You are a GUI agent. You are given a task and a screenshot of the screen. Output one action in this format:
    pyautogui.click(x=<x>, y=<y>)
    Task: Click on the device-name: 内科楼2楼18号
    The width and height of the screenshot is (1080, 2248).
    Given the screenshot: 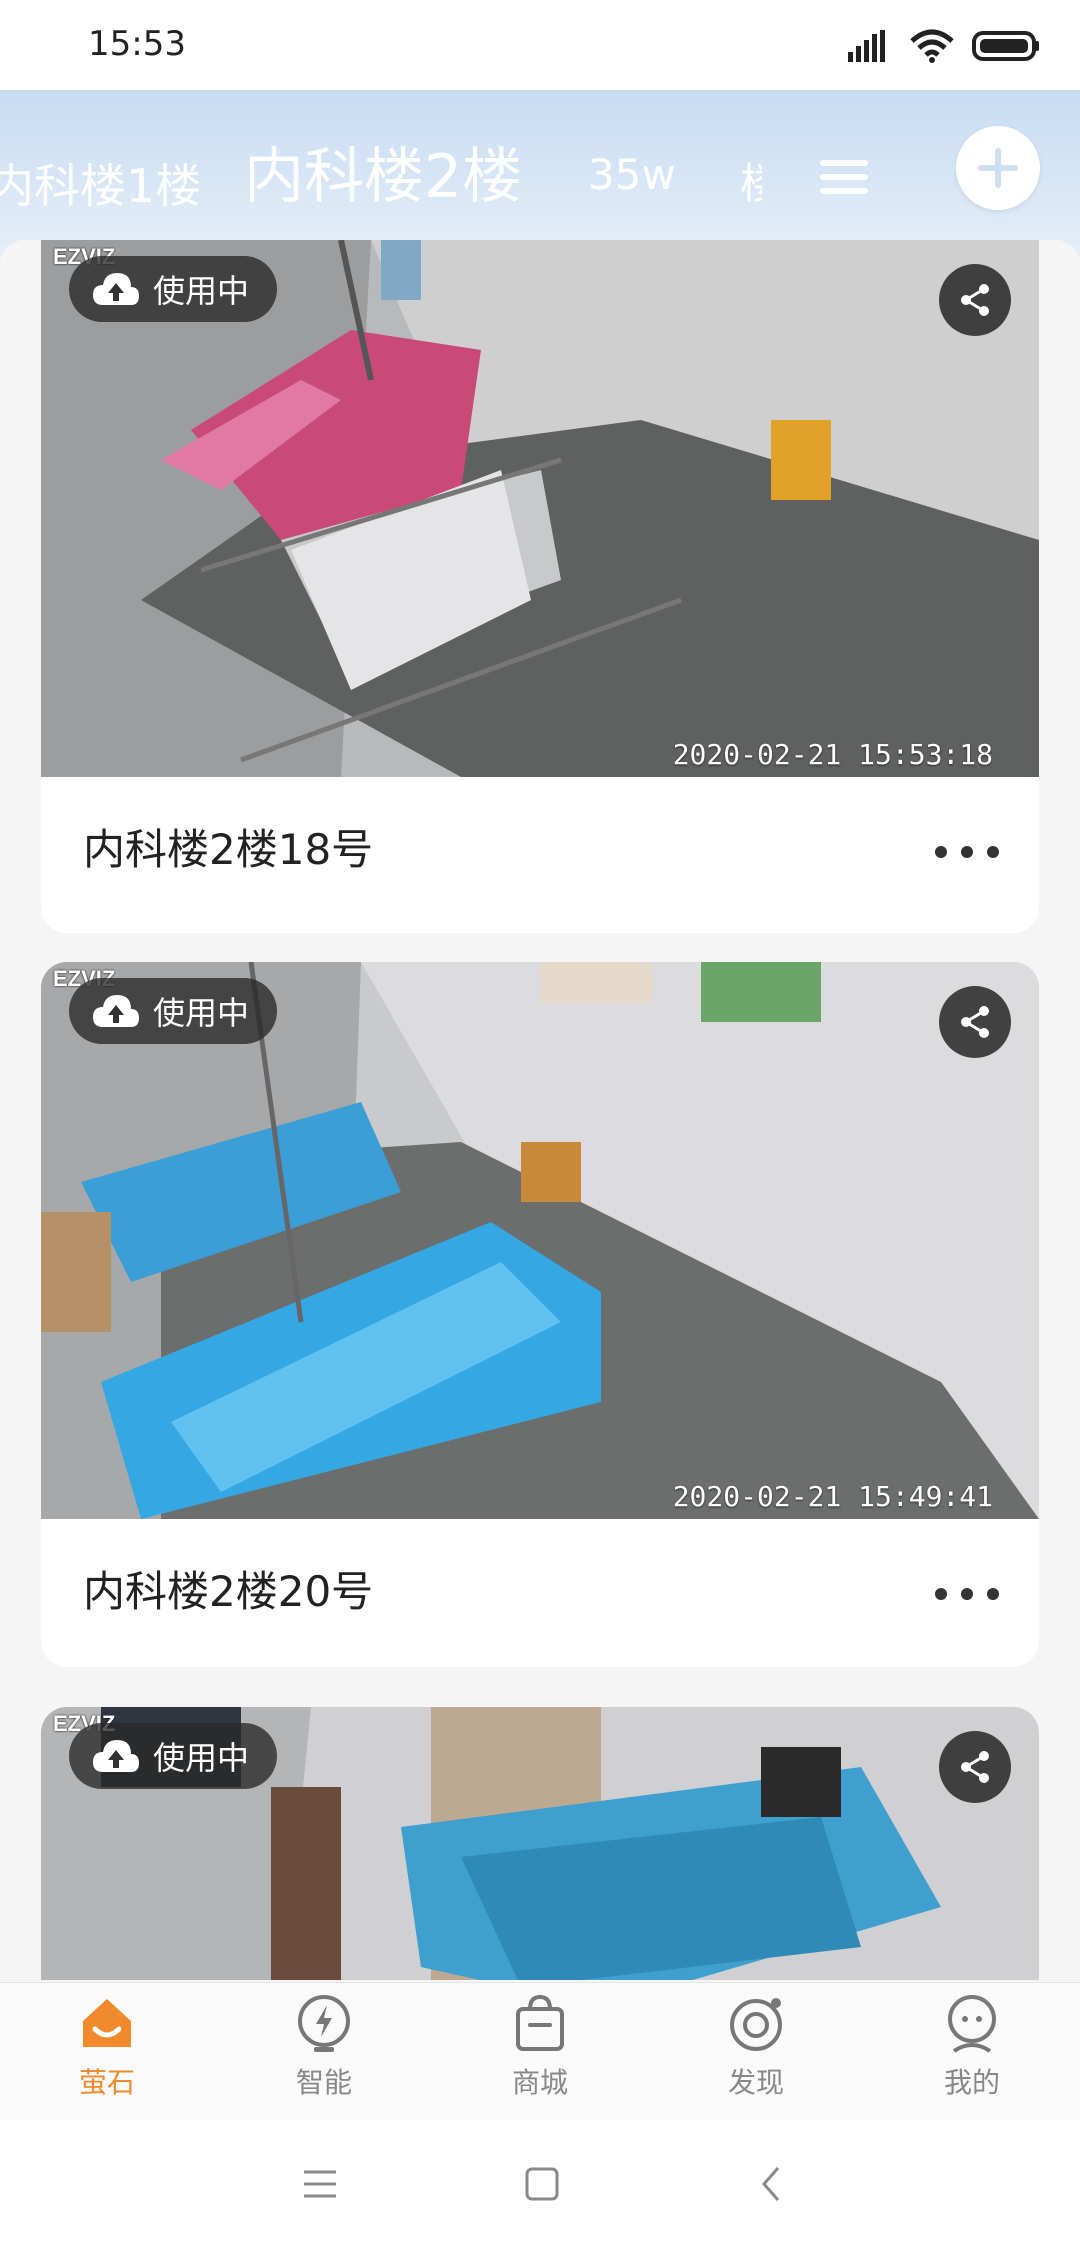 What is the action you would take?
    pyautogui.click(x=228, y=846)
    